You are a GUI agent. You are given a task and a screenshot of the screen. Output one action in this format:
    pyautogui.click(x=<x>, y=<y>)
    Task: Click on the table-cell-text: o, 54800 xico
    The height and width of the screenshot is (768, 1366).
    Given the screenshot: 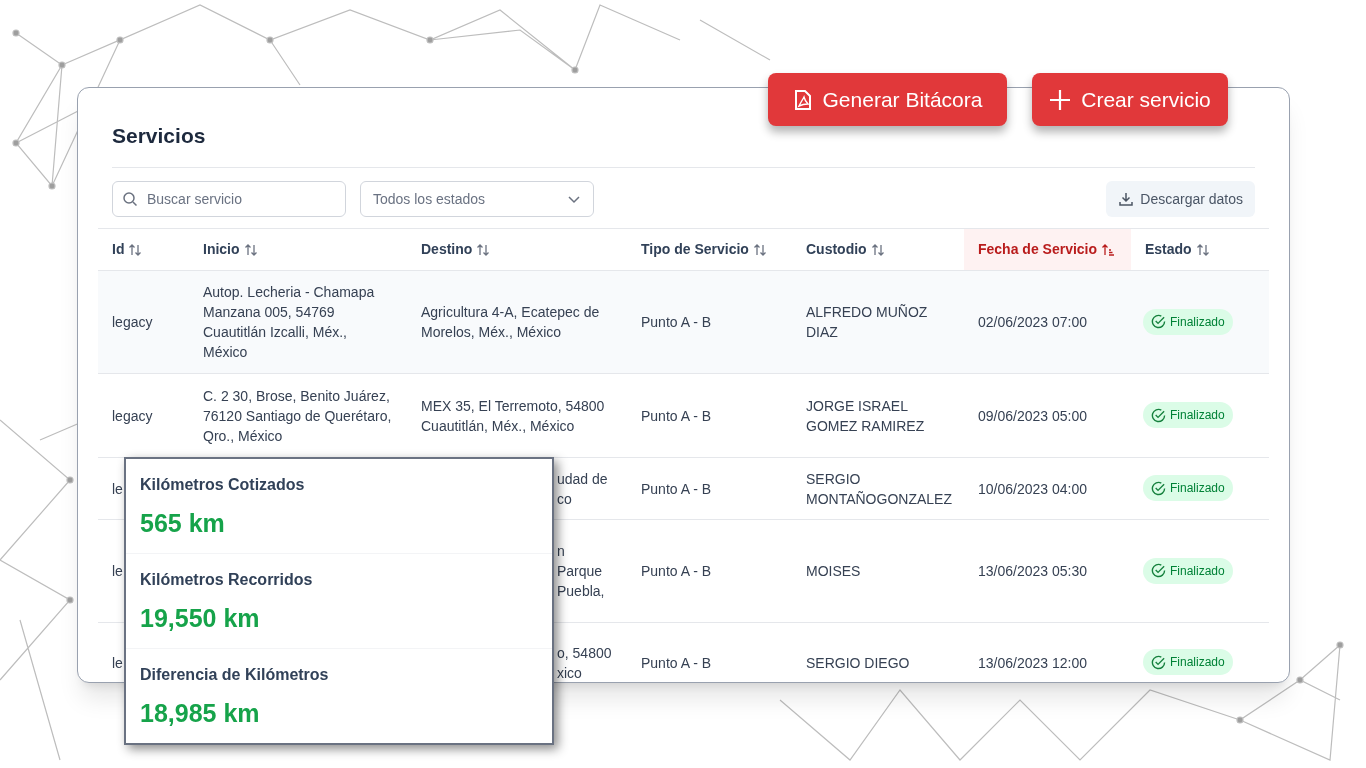 What is the action you would take?
    pyautogui.click(x=585, y=662)
    